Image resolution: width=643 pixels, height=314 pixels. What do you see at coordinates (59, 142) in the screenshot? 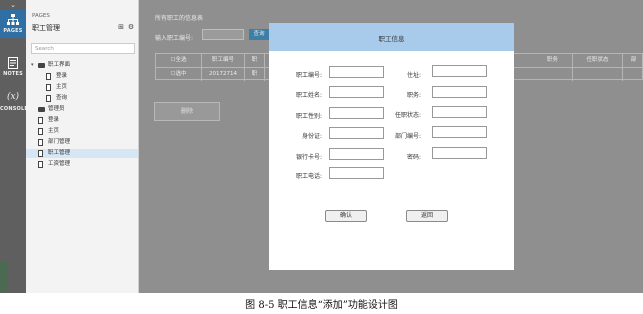
I see `tree-item-label: 部门管理` at bounding box center [59, 142].